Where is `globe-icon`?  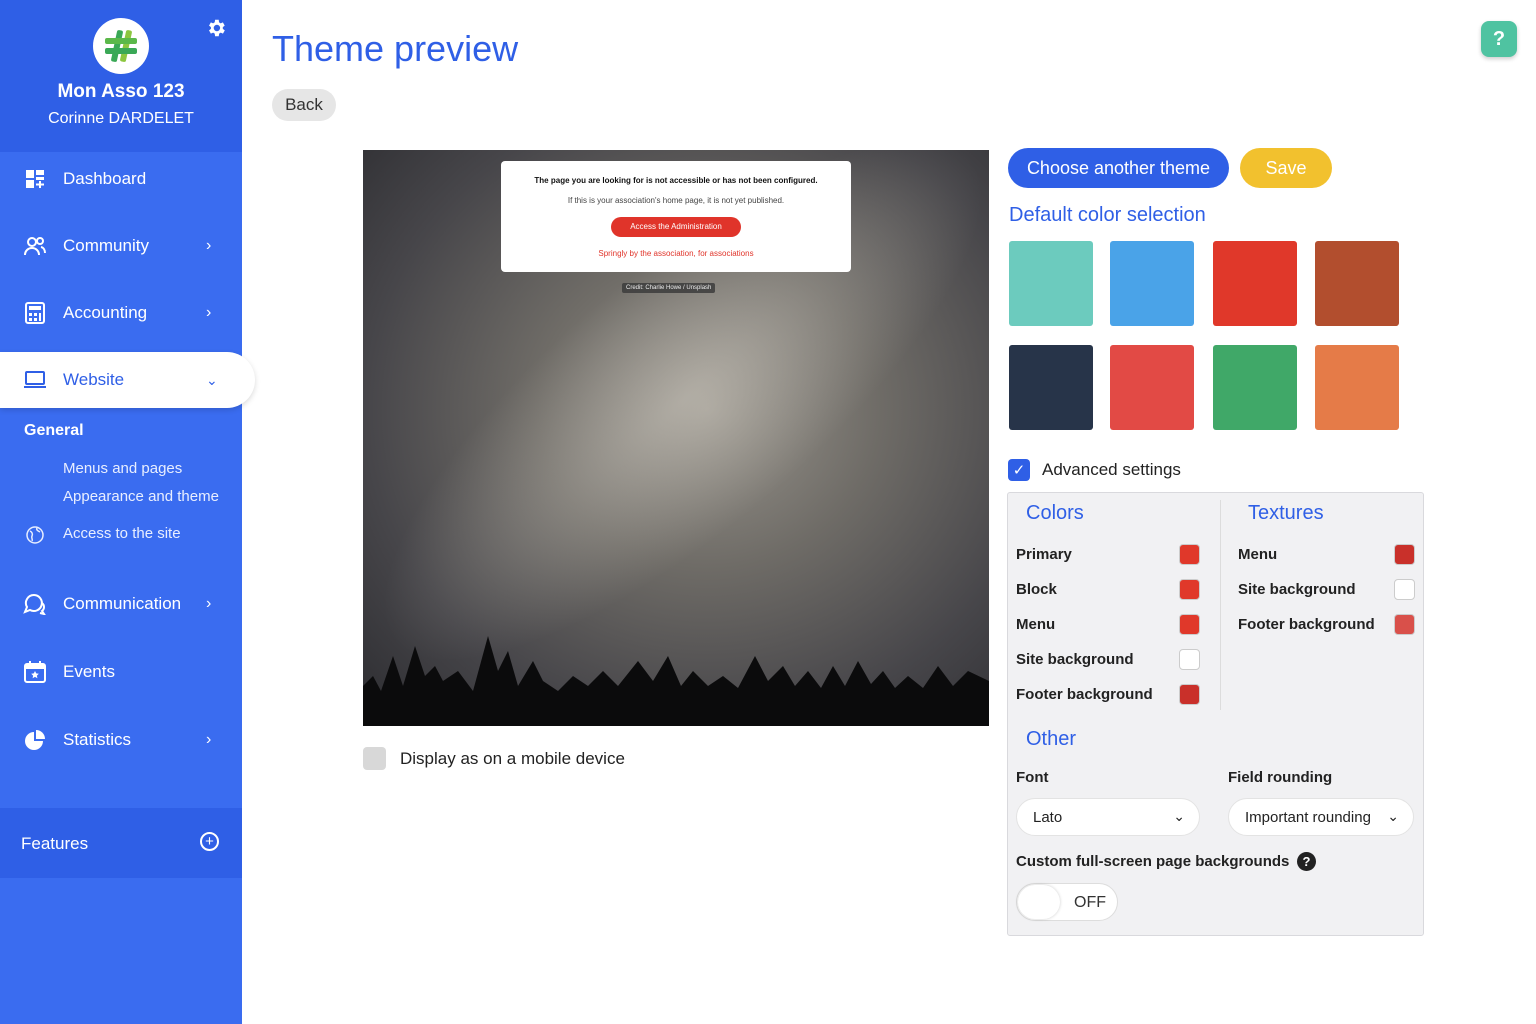
globe-icon is located at coordinates (35, 537).